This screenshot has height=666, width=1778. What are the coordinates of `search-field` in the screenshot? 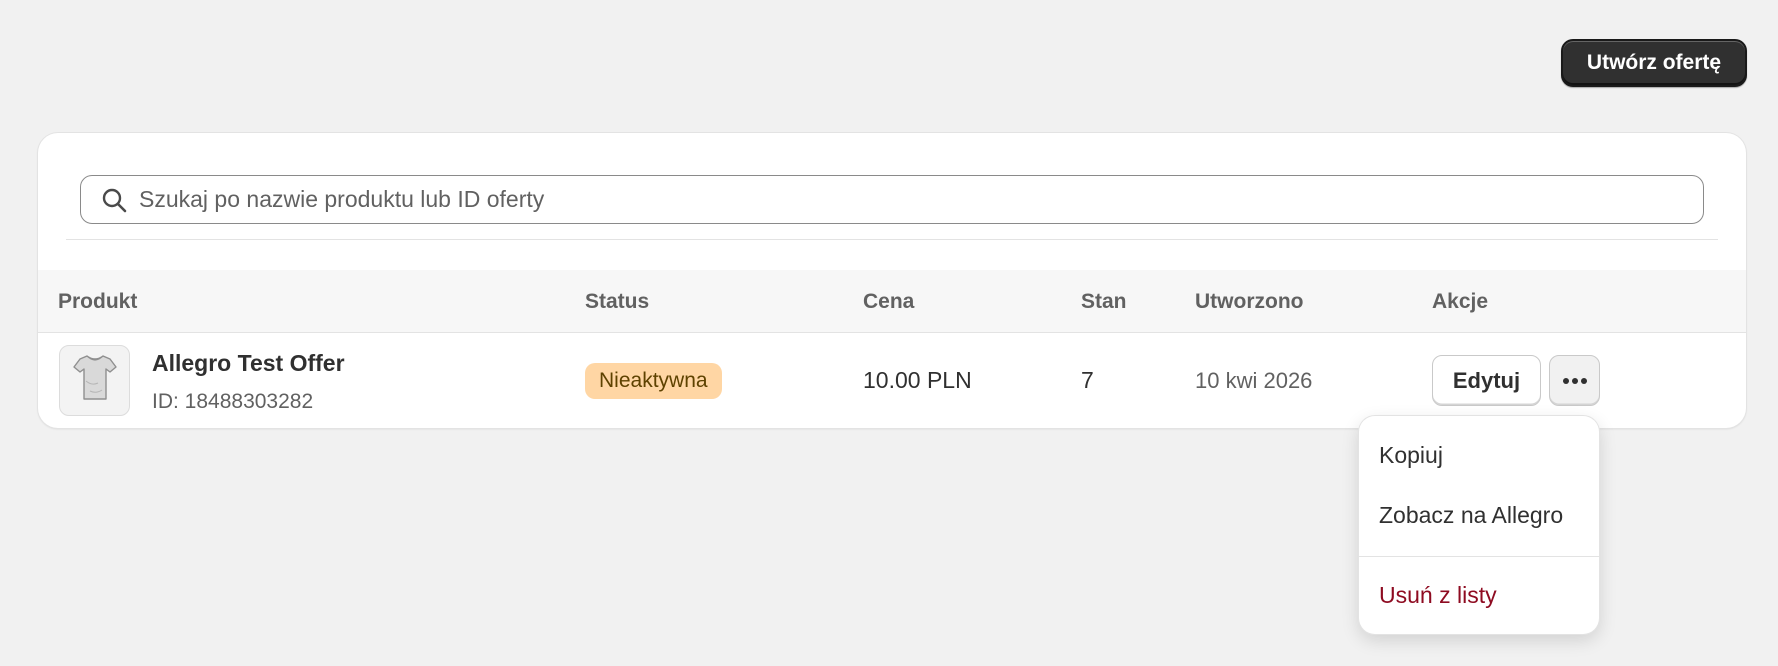 It's located at (892, 199).